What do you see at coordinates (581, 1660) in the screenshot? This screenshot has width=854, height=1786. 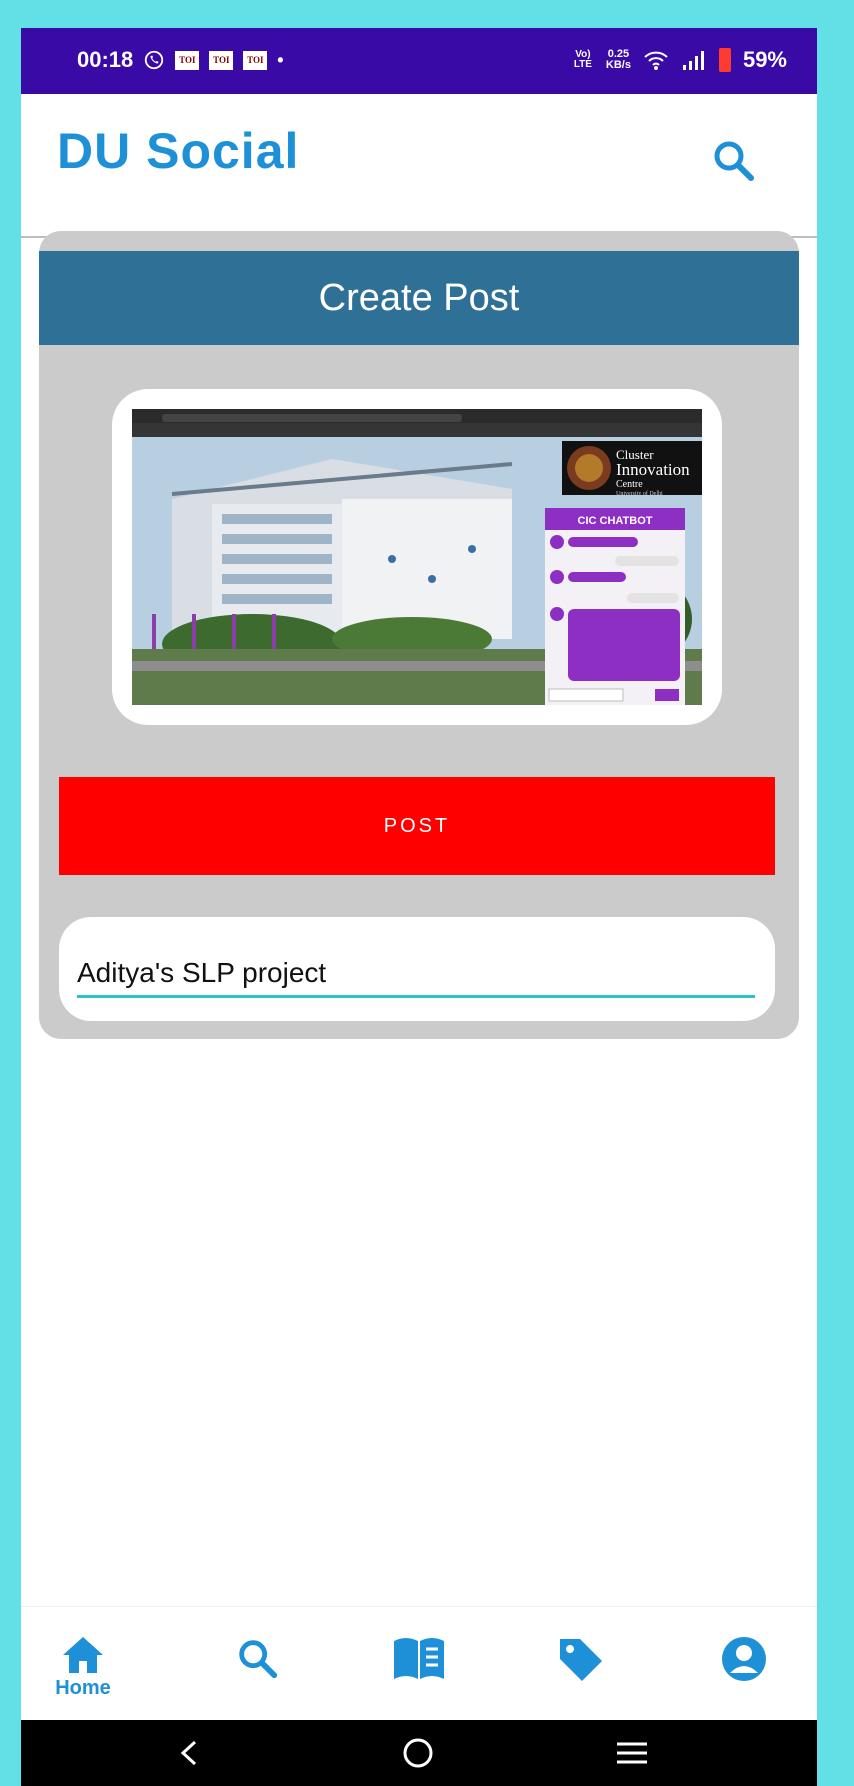 I see `tag-icon` at bounding box center [581, 1660].